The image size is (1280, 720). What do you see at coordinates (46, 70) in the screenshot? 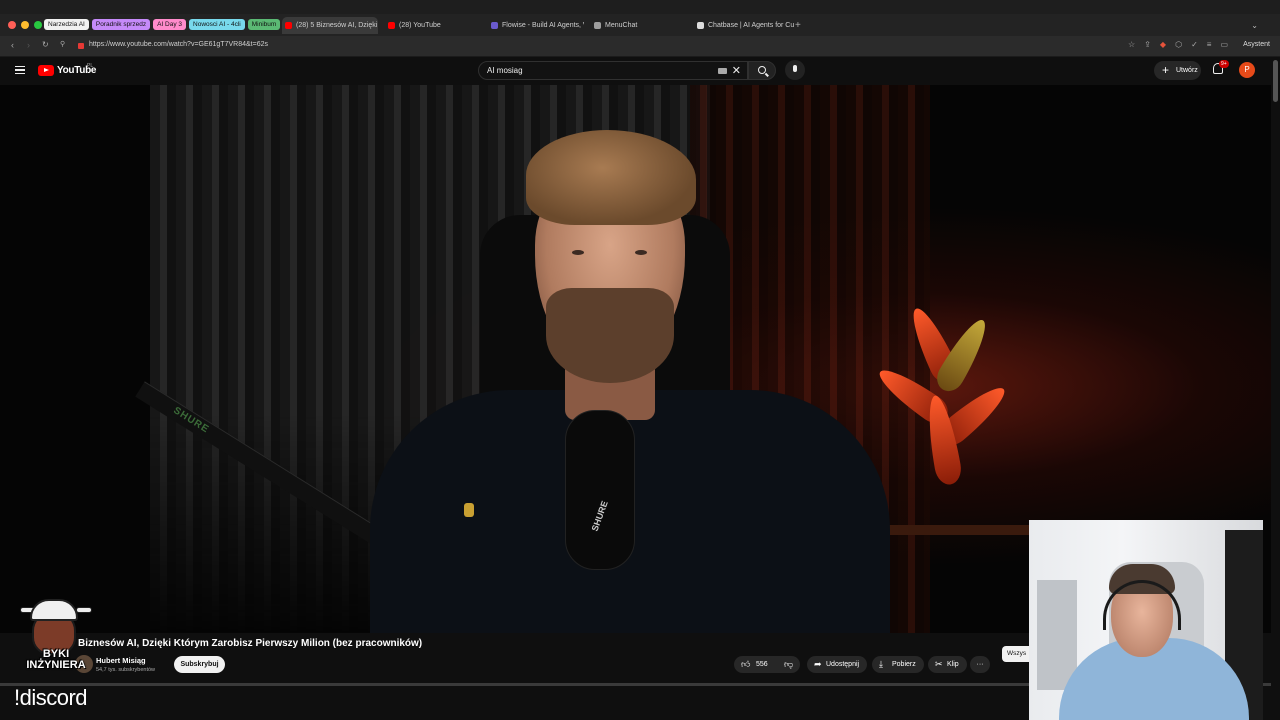
I see `youtube-play-icon` at bounding box center [46, 70].